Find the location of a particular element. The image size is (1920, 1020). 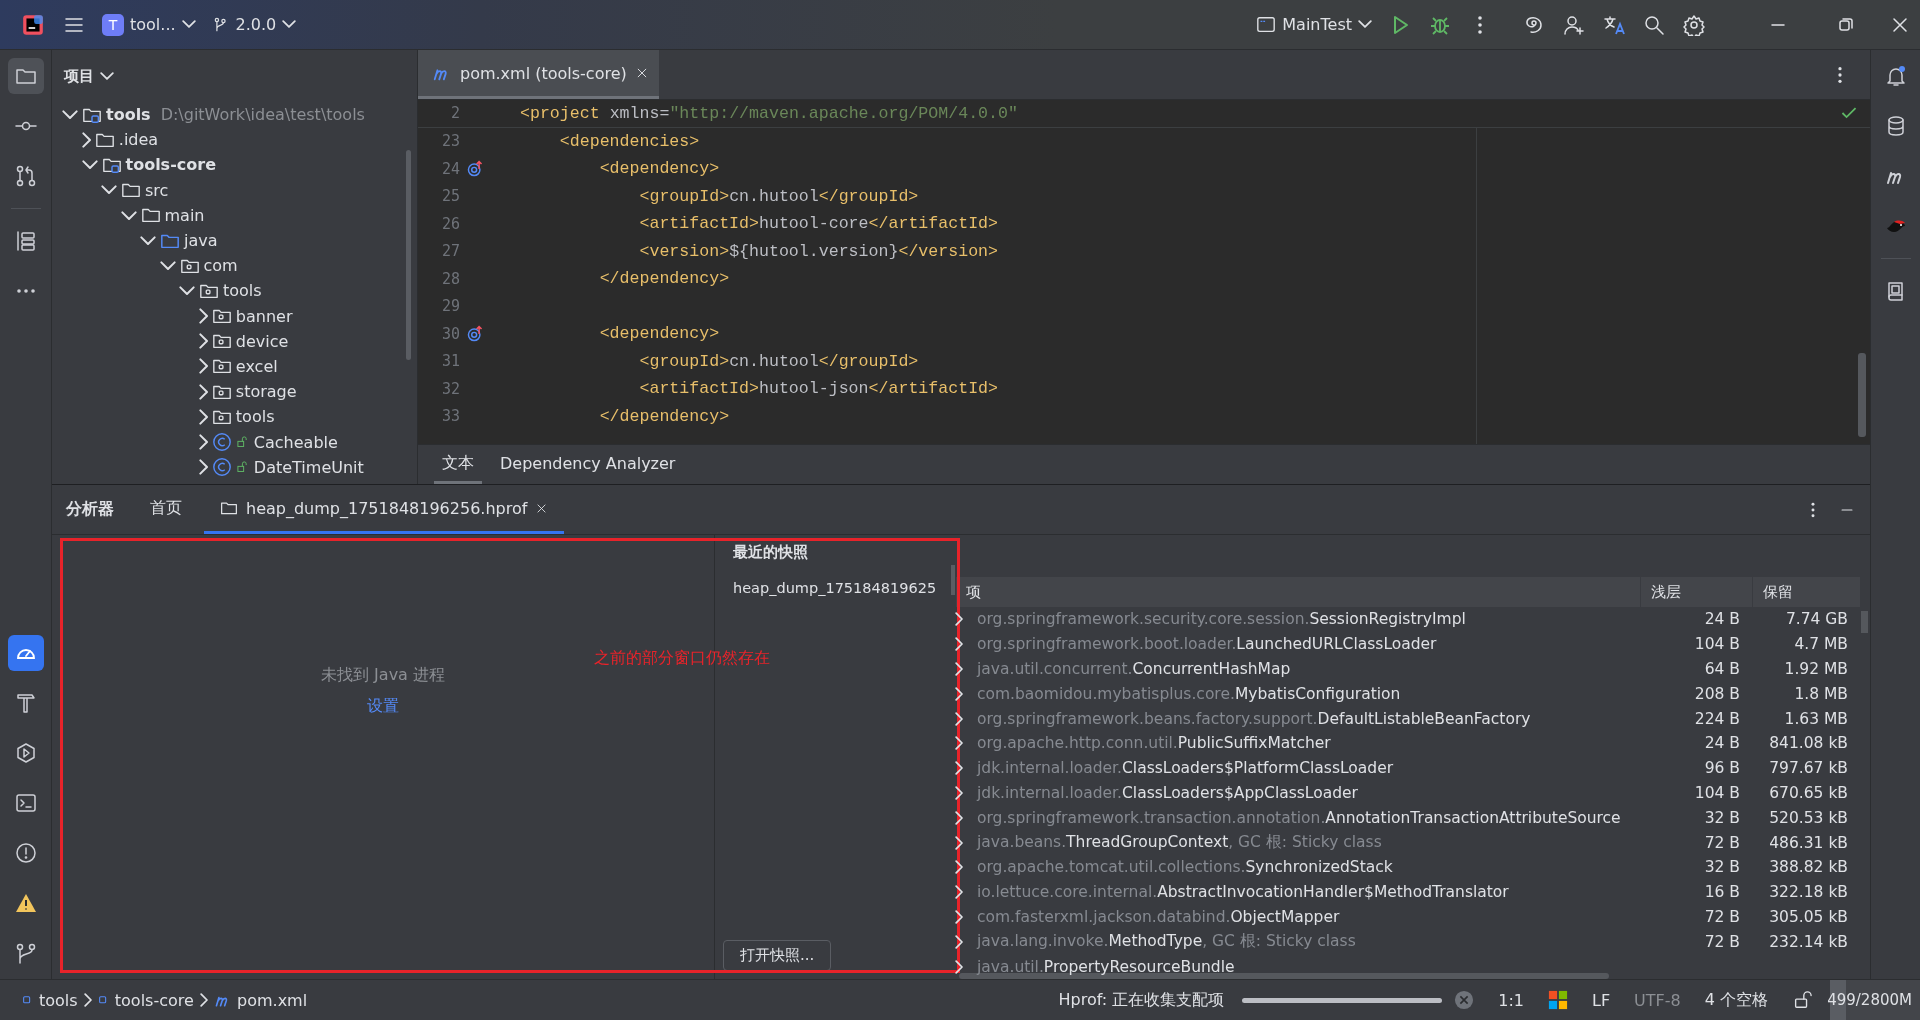

tree-item: Cacheable is located at coordinates (234, 442).